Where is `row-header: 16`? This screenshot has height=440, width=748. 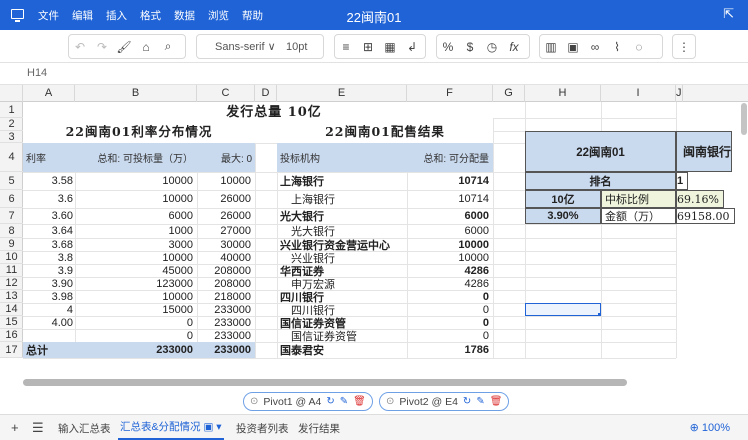 row-header: 16 is located at coordinates (11, 335).